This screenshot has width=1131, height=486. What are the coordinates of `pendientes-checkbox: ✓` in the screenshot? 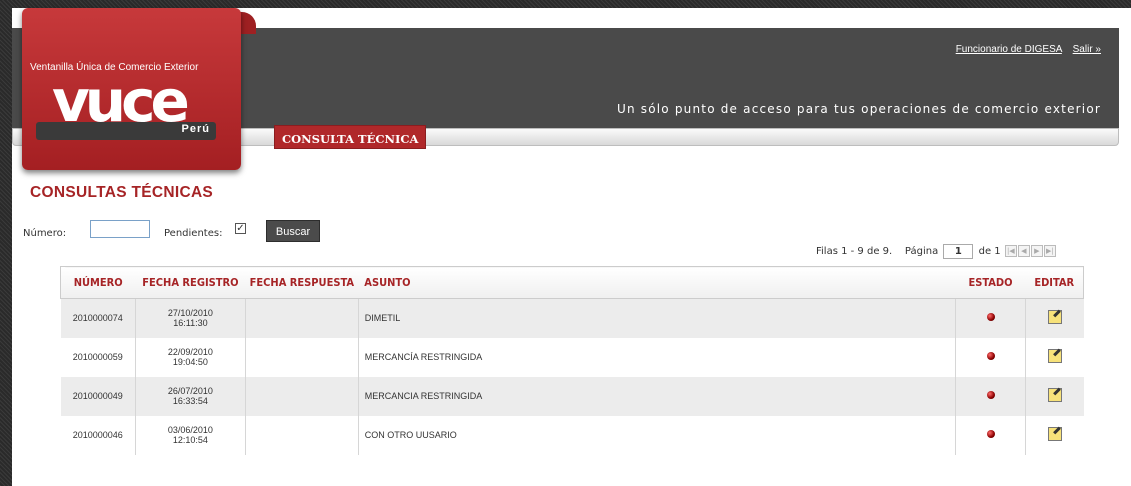 It's located at (240, 228).